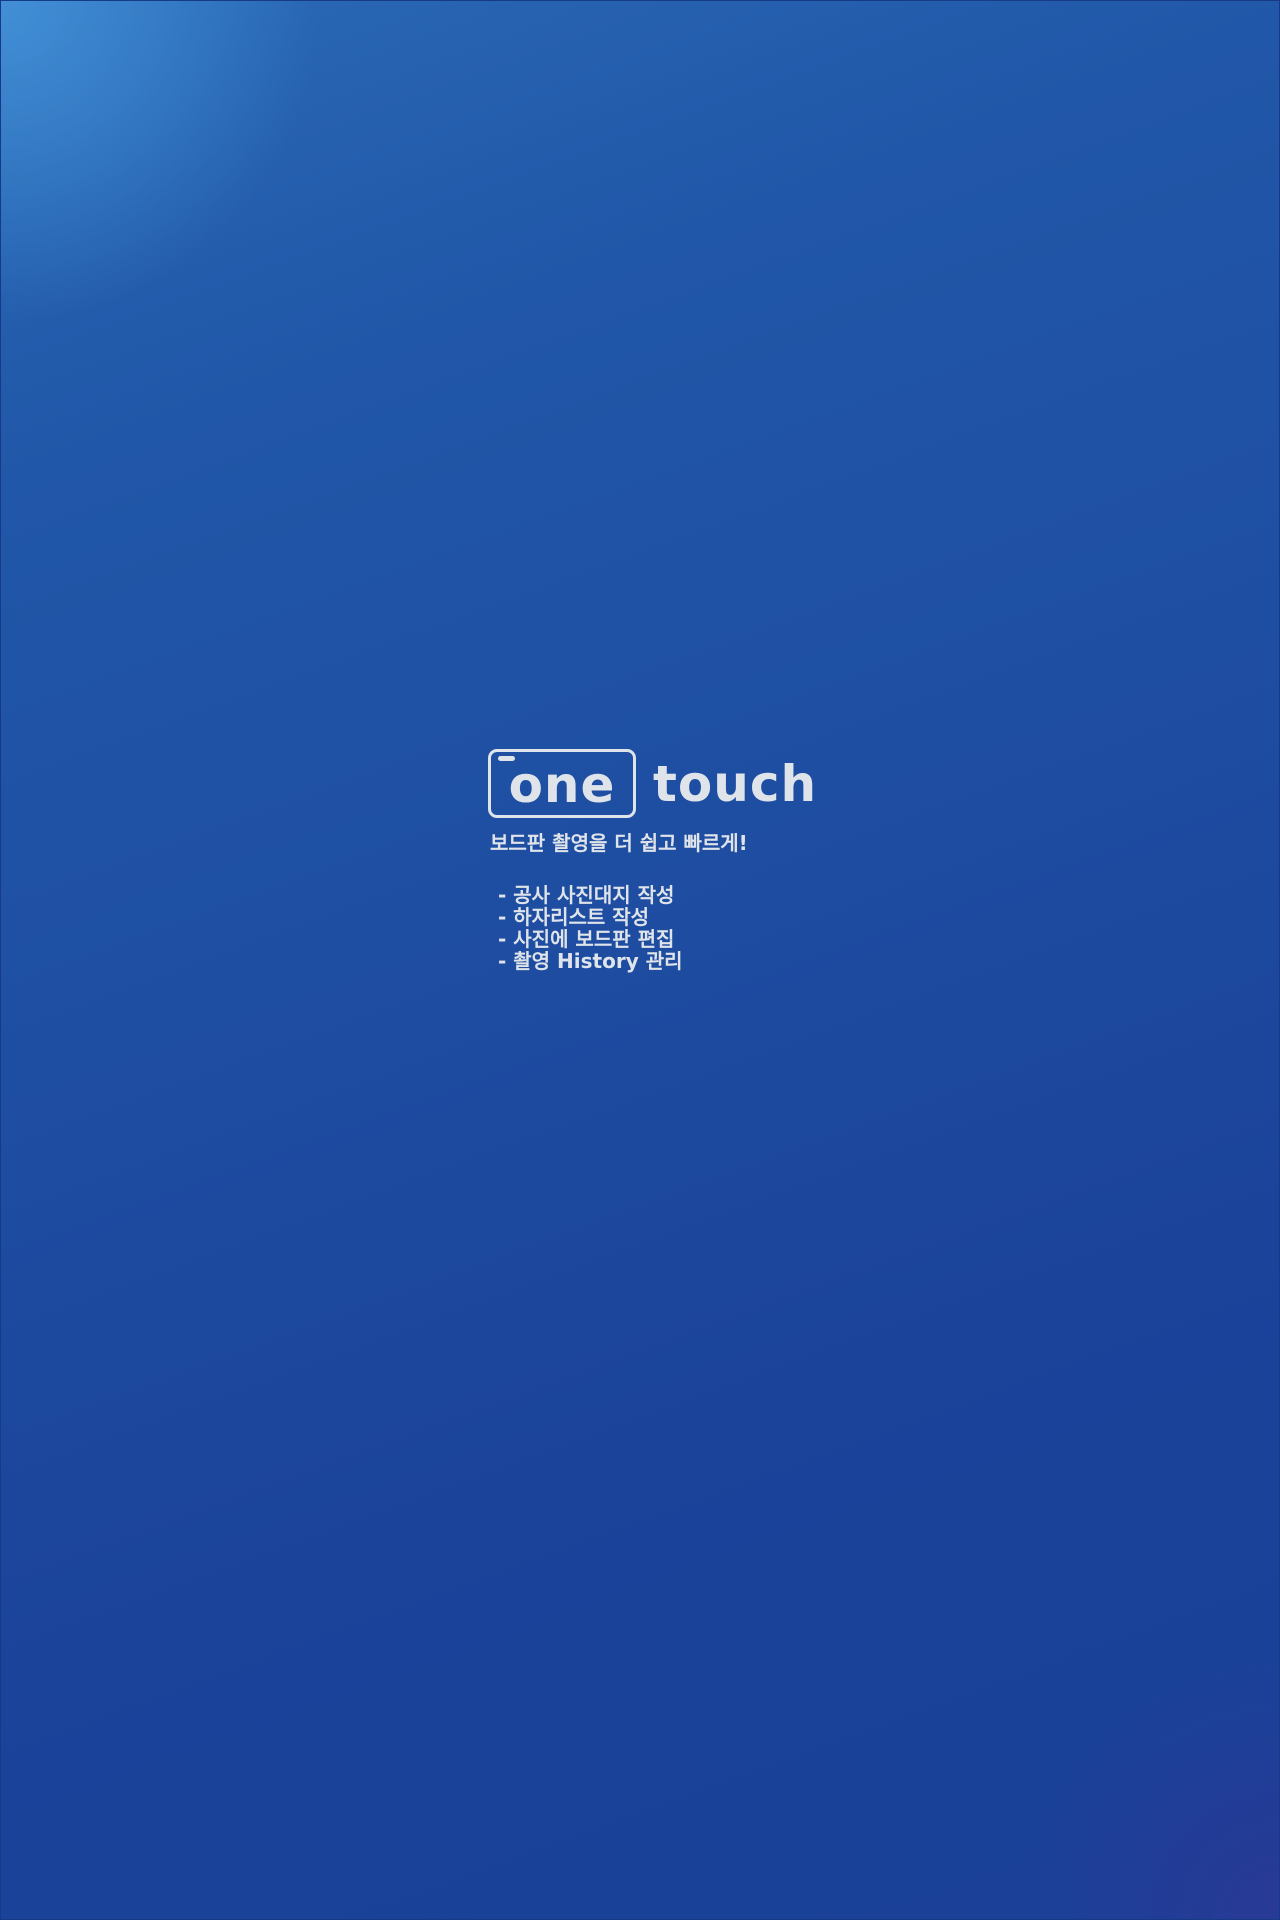  What do you see at coordinates (735, 784) in the screenshot?
I see `logo-word-touch: touch` at bounding box center [735, 784].